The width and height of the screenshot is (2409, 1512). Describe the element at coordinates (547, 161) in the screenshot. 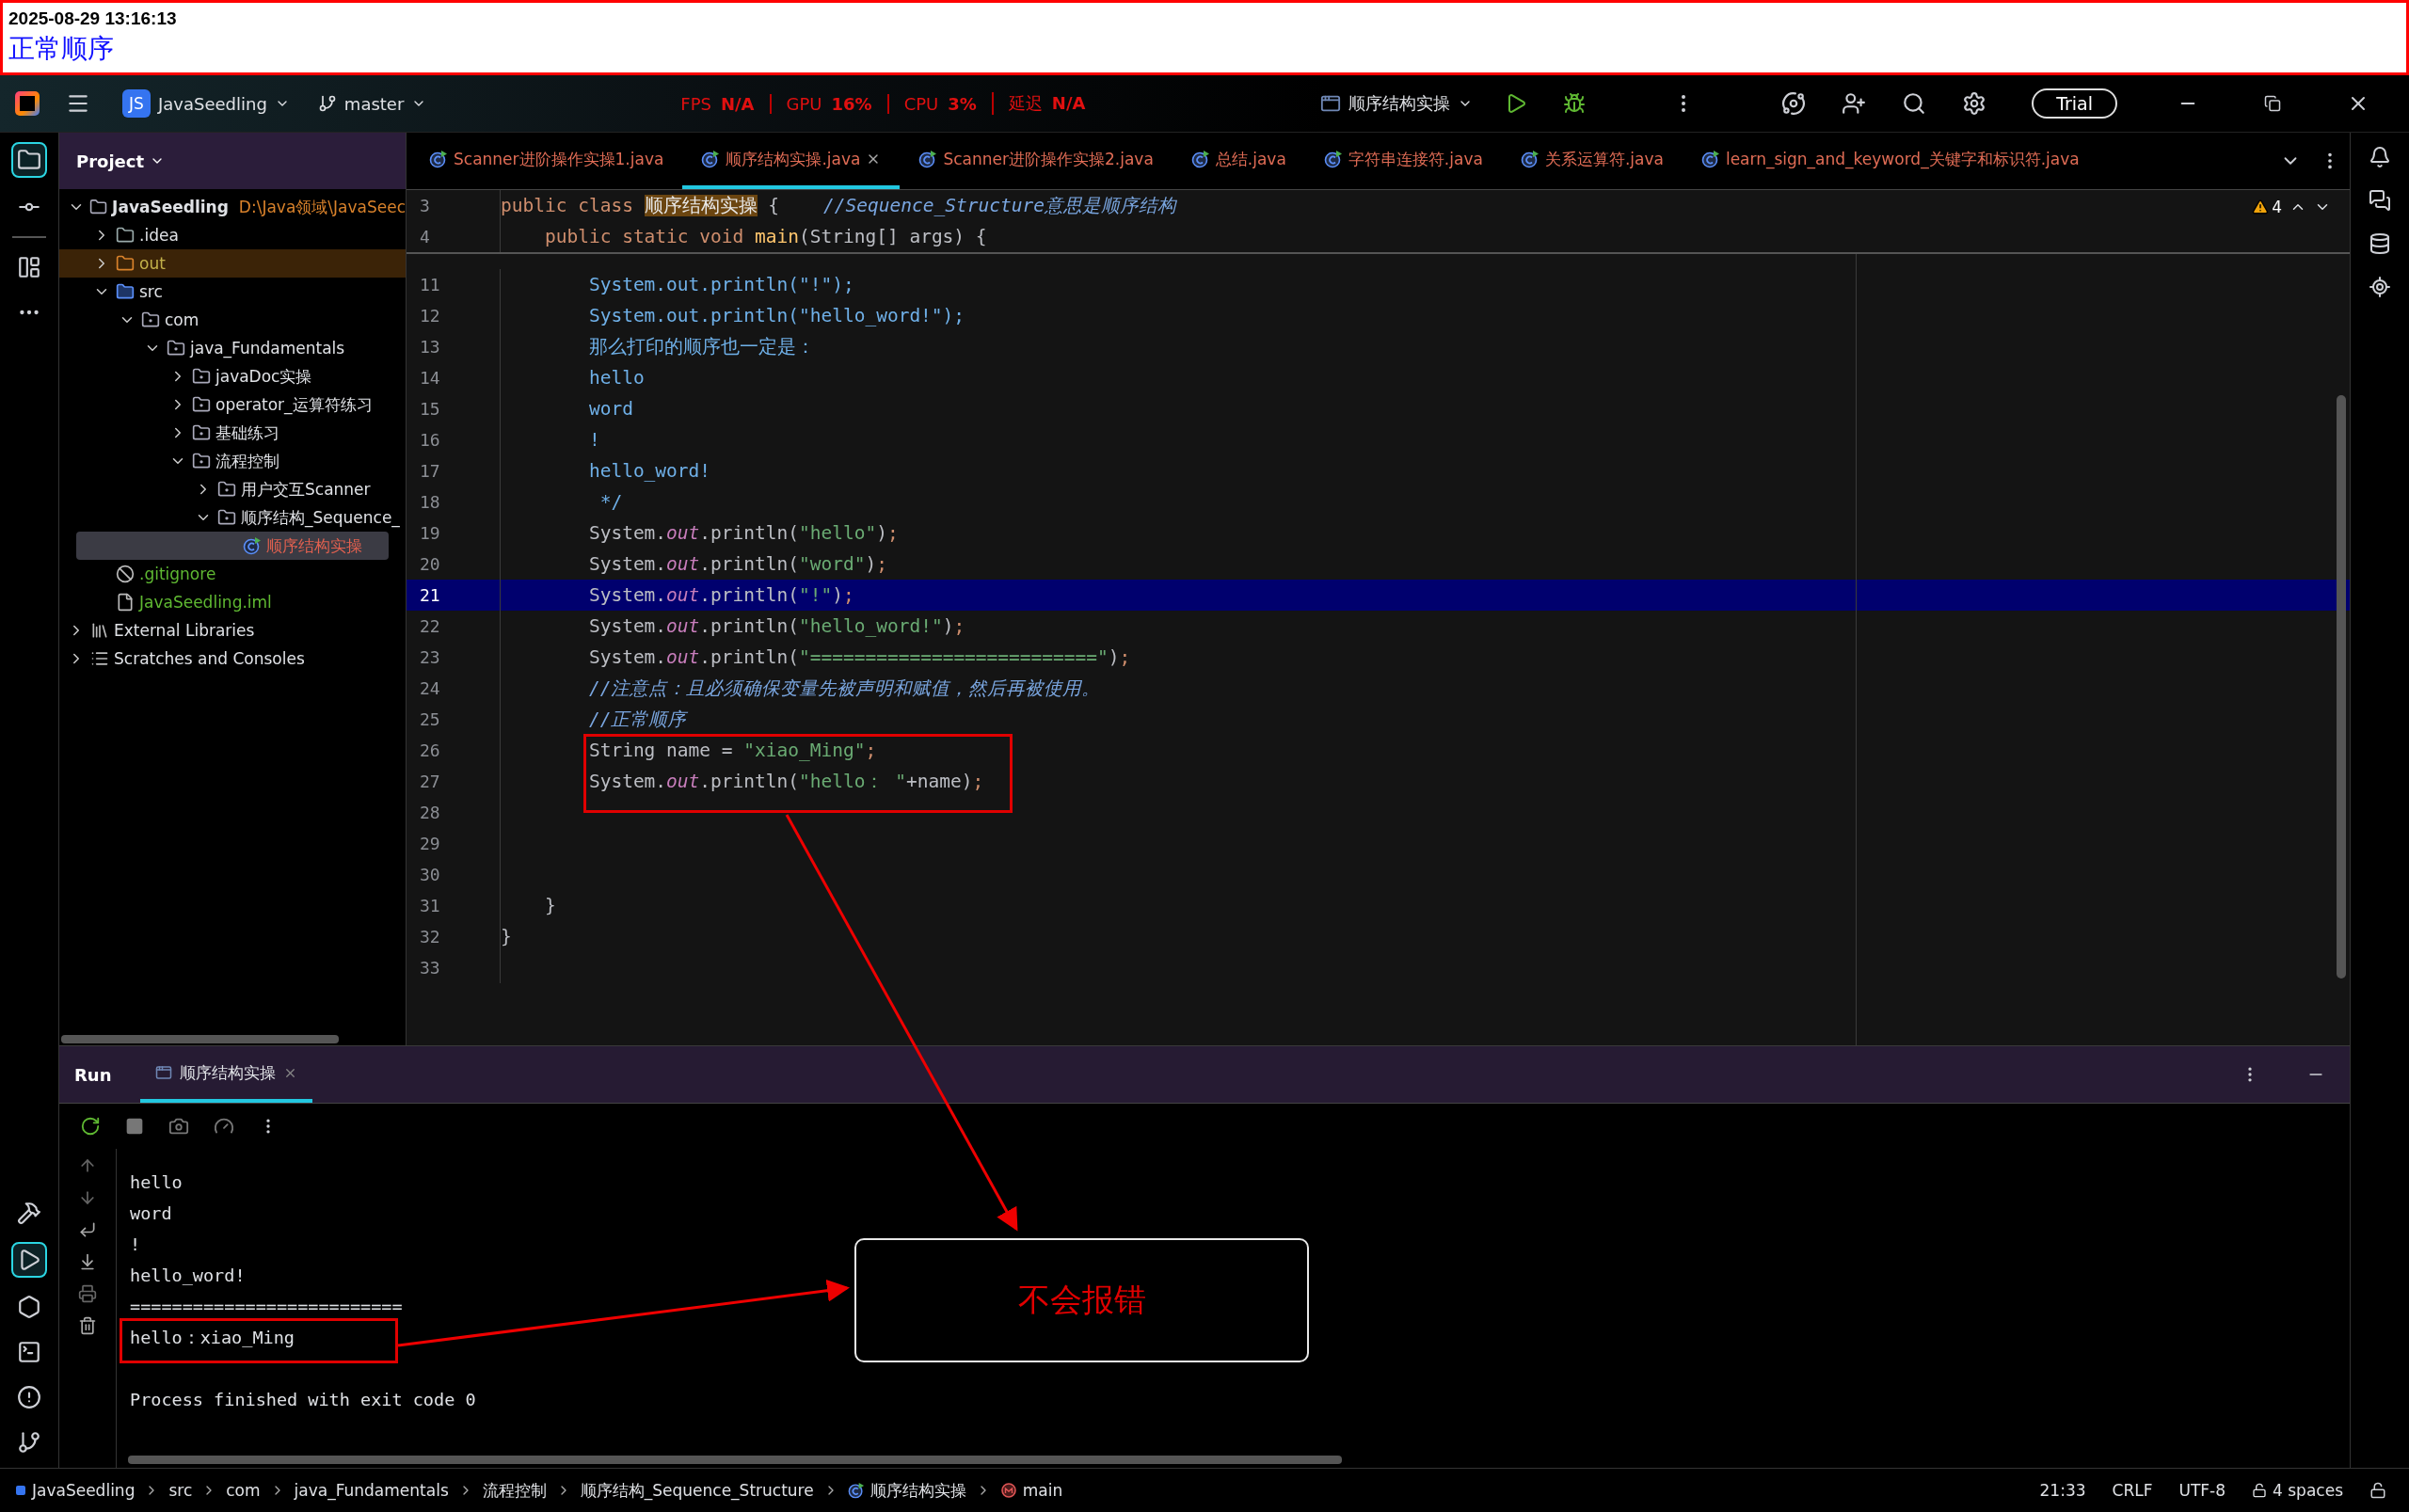

I see `editor-tab: Scanner进阶操作实操1.java` at that location.